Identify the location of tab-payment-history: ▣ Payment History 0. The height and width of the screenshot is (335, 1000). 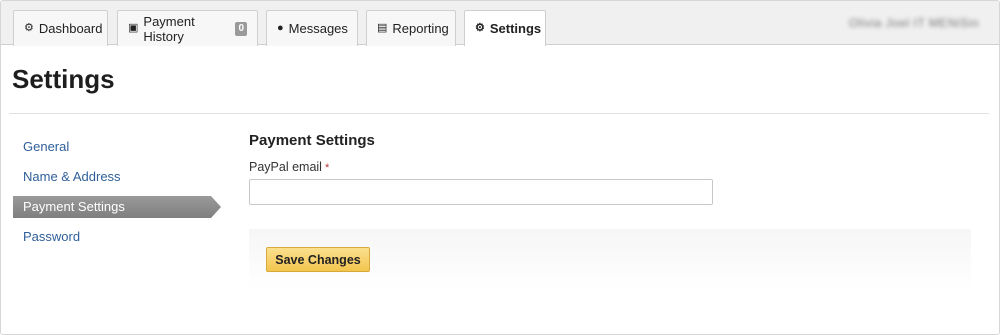
(187, 28).